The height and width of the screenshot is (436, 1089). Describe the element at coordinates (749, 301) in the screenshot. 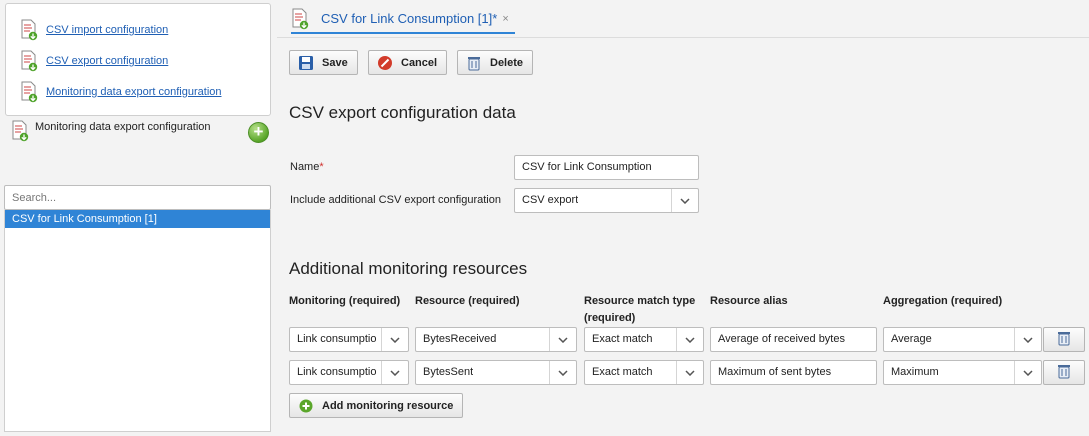

I see `col-alias: Resource alias` at that location.